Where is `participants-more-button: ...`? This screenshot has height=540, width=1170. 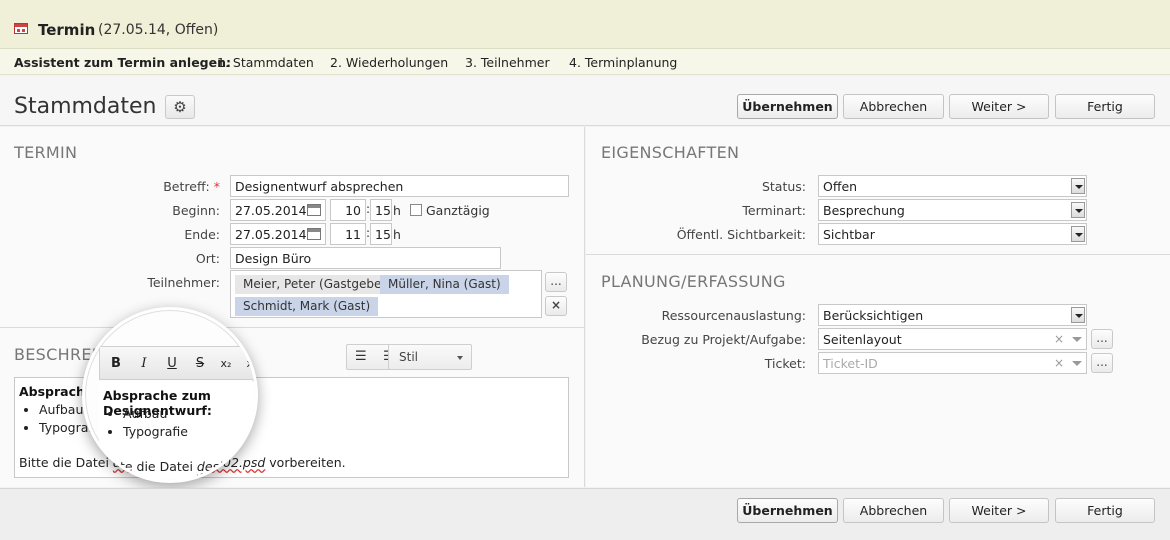 participants-more-button: ... is located at coordinates (556, 282).